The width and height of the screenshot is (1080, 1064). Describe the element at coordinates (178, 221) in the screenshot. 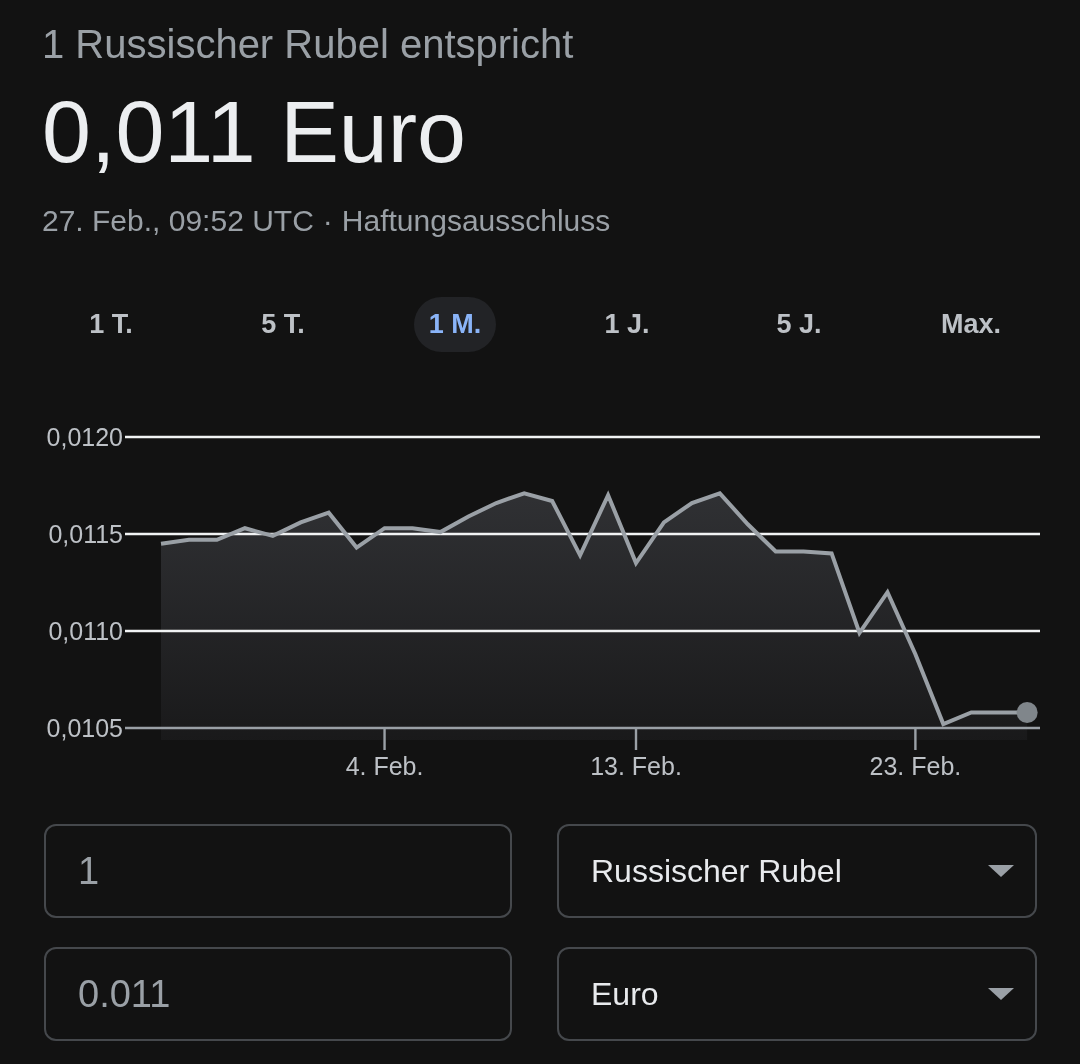

I see `timestamp: 27. Feb., 09:52 UTC` at that location.